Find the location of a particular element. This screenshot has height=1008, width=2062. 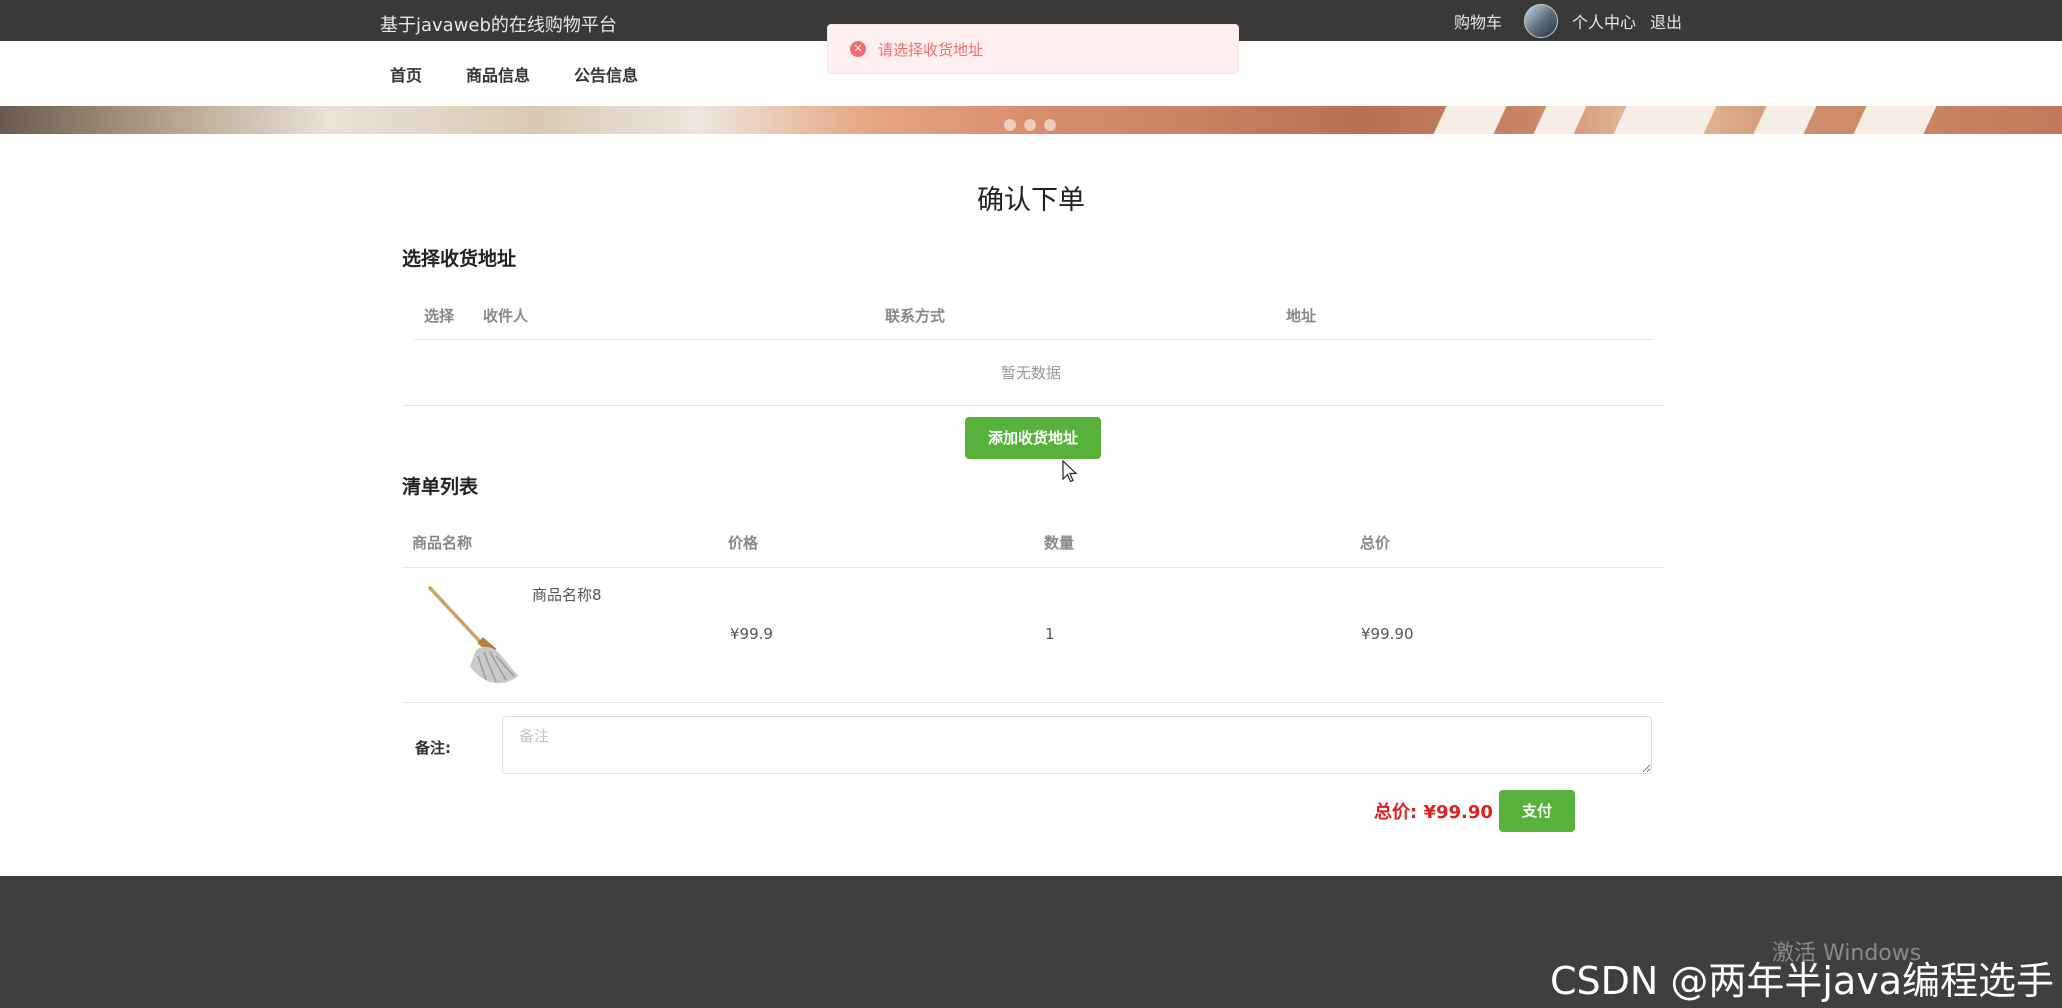

site-title: 基于javaweb的在线购物平台 is located at coordinates (498, 24).